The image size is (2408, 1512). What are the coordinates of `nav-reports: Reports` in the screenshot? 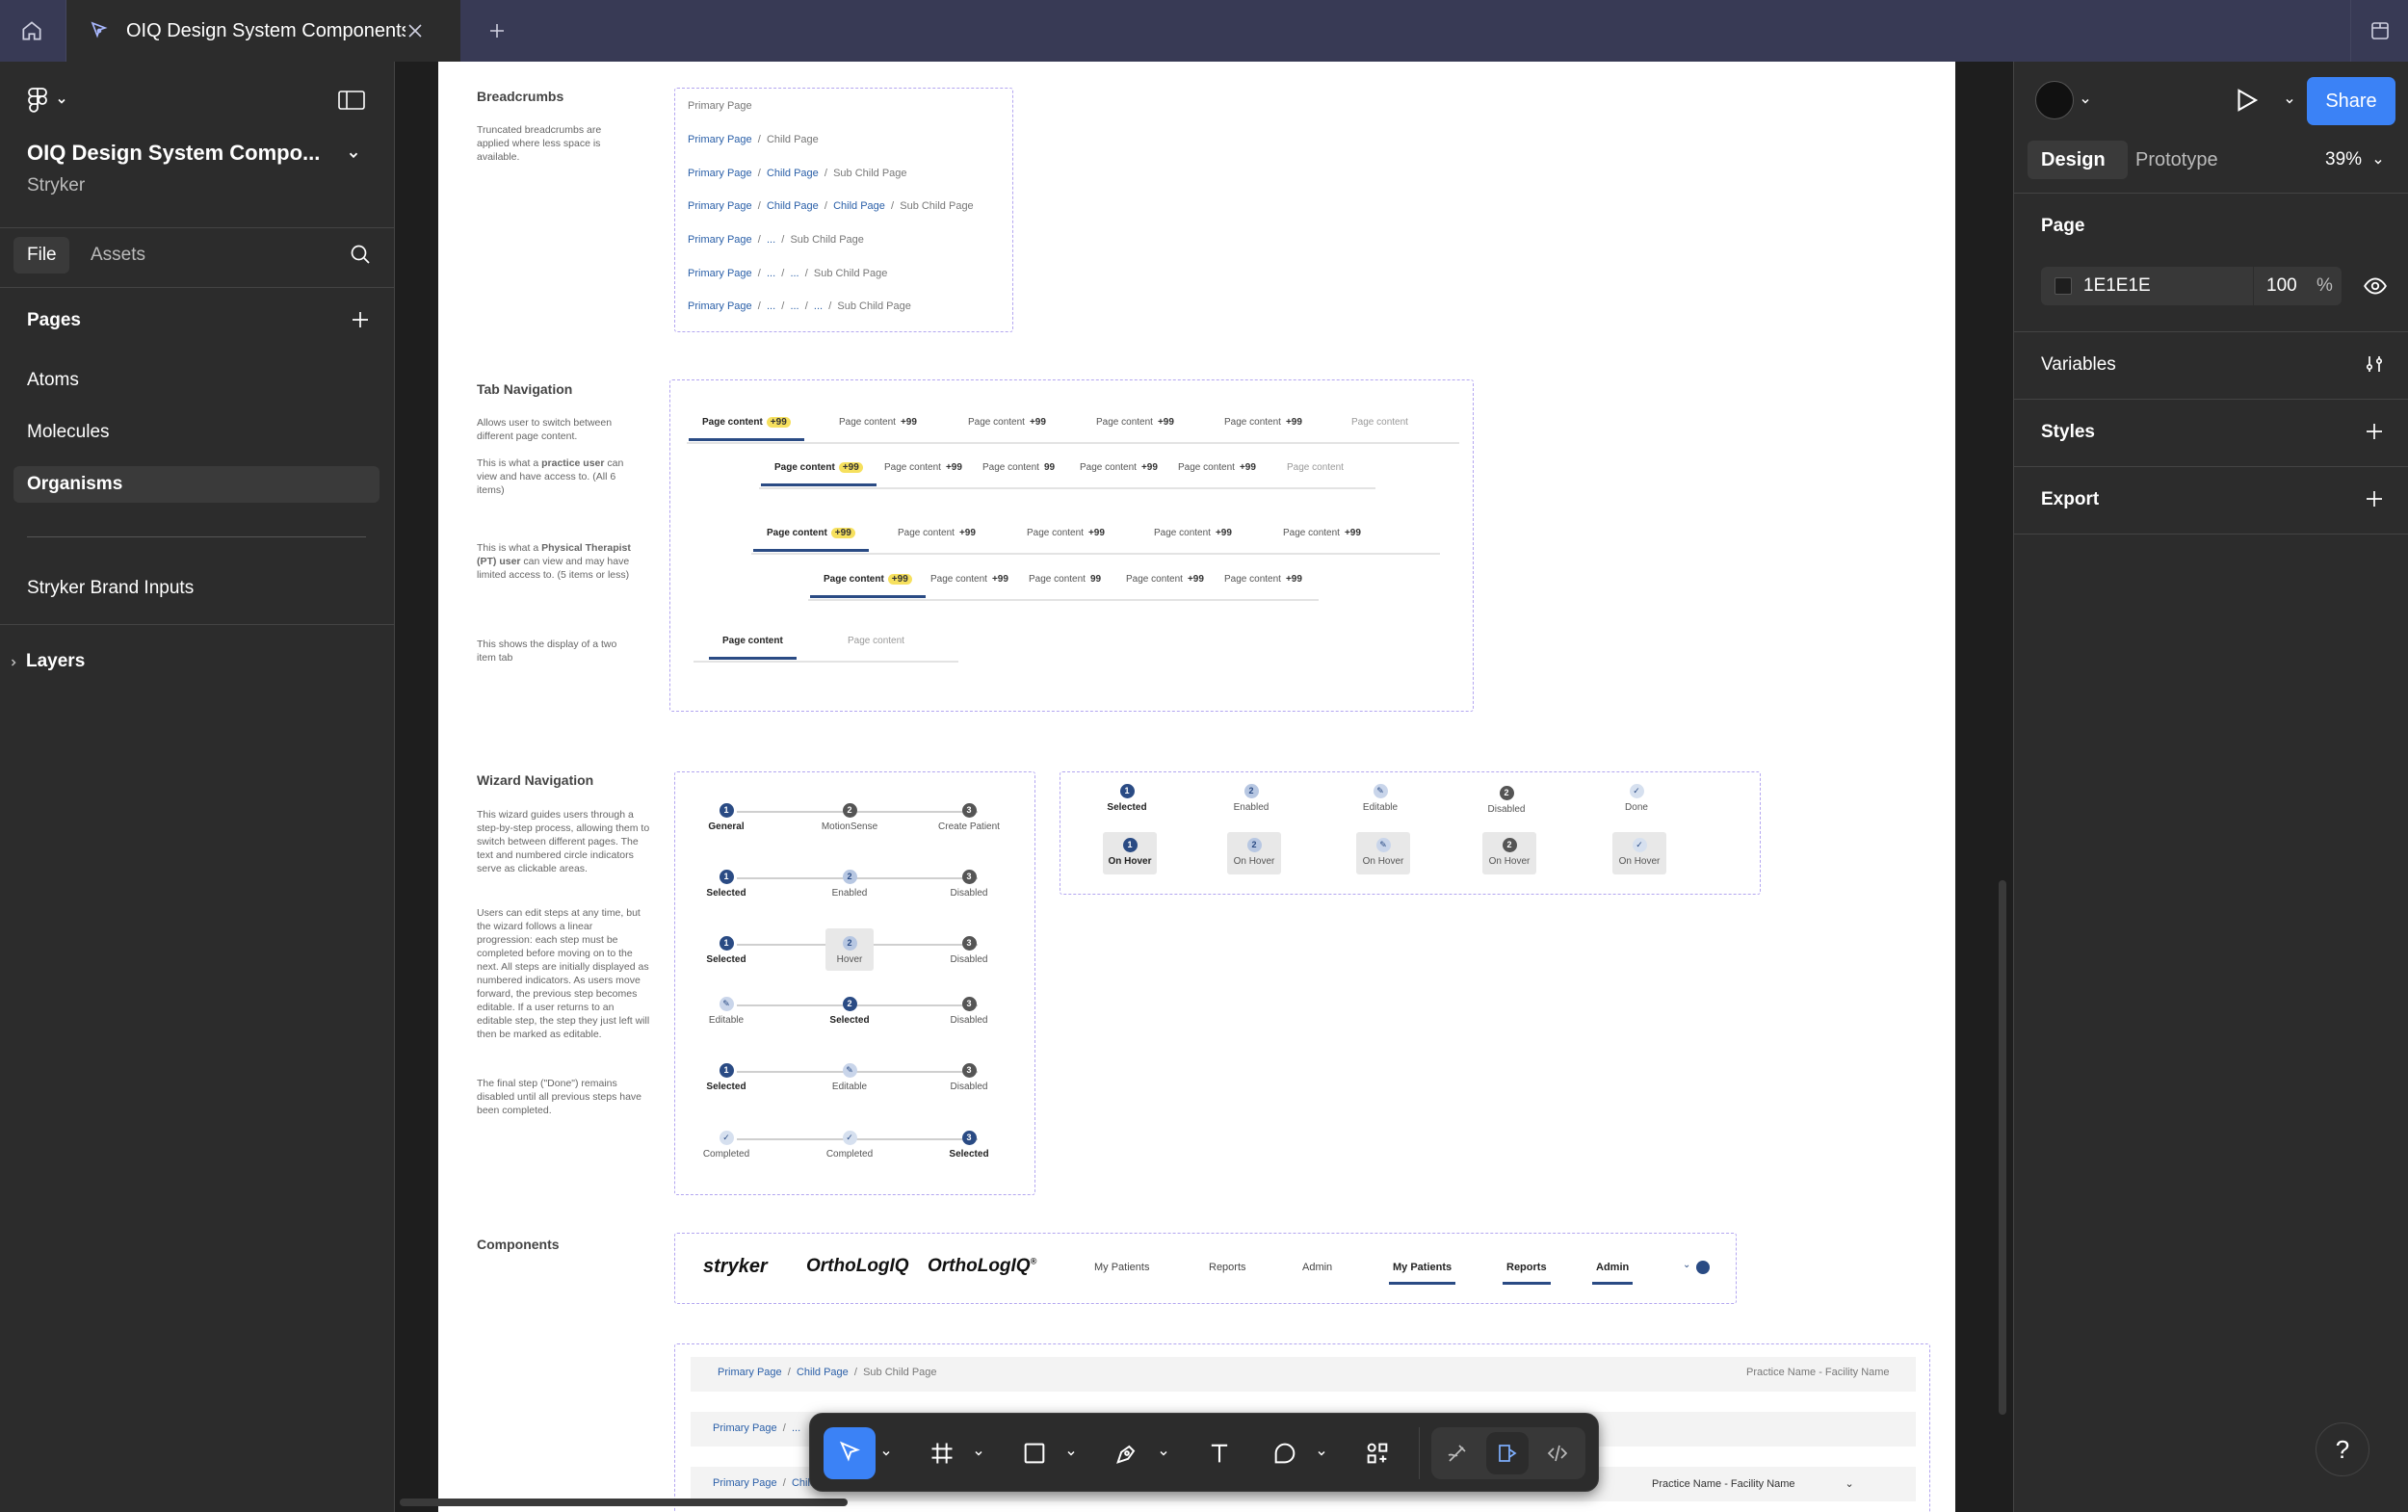 It's located at (1227, 1267).